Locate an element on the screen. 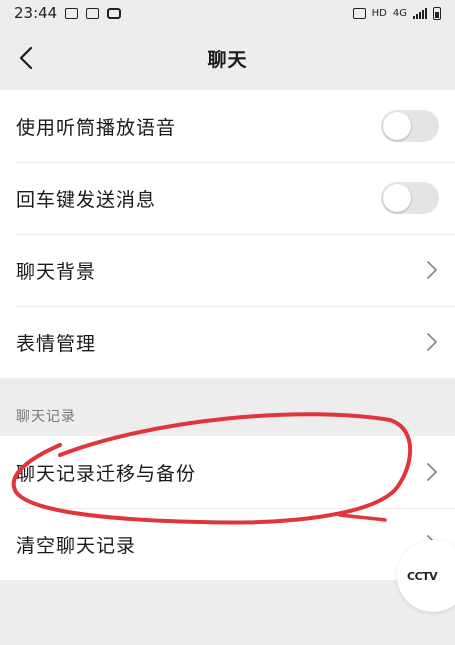 This screenshot has width=455, height=645. earpiece-toggle is located at coordinates (410, 126).